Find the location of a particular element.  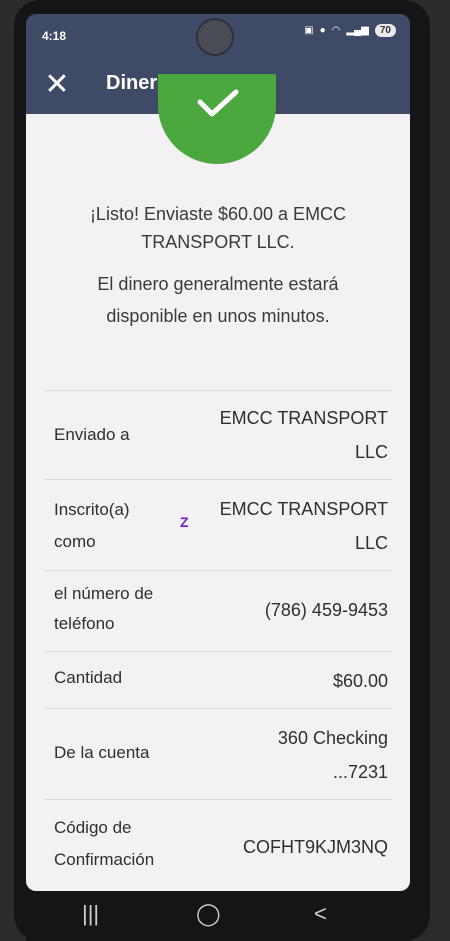

detail-row-confirmation-code: Código de Confirmación COFHT9KJM3NQ is located at coordinates (218, 843).